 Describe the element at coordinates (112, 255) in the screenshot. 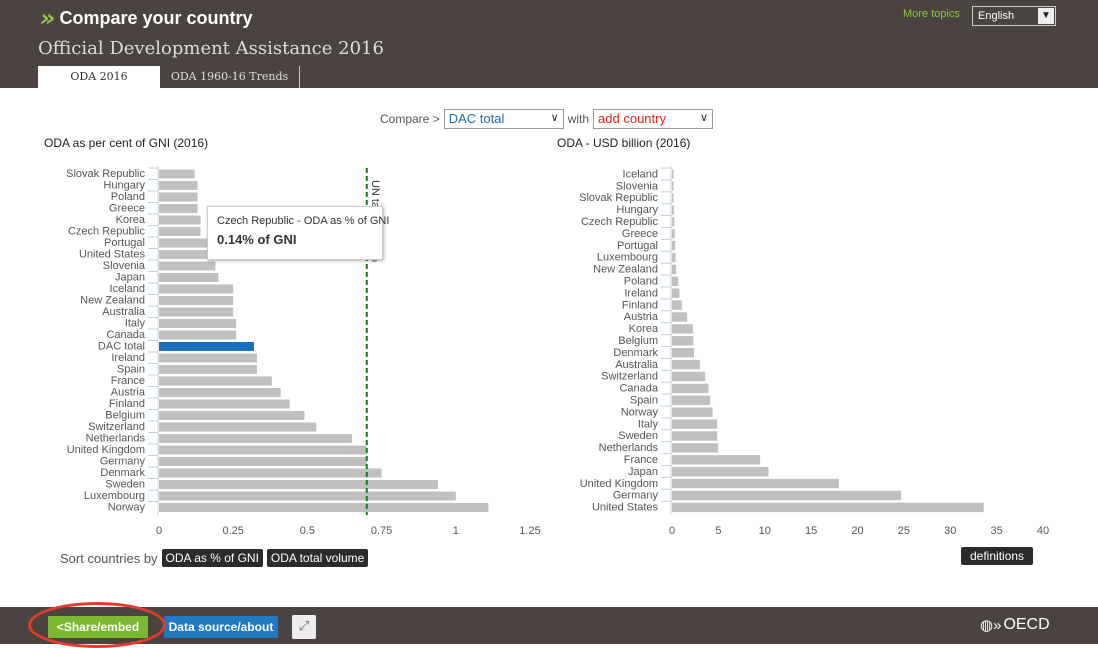

I see `category-label: United States` at that location.